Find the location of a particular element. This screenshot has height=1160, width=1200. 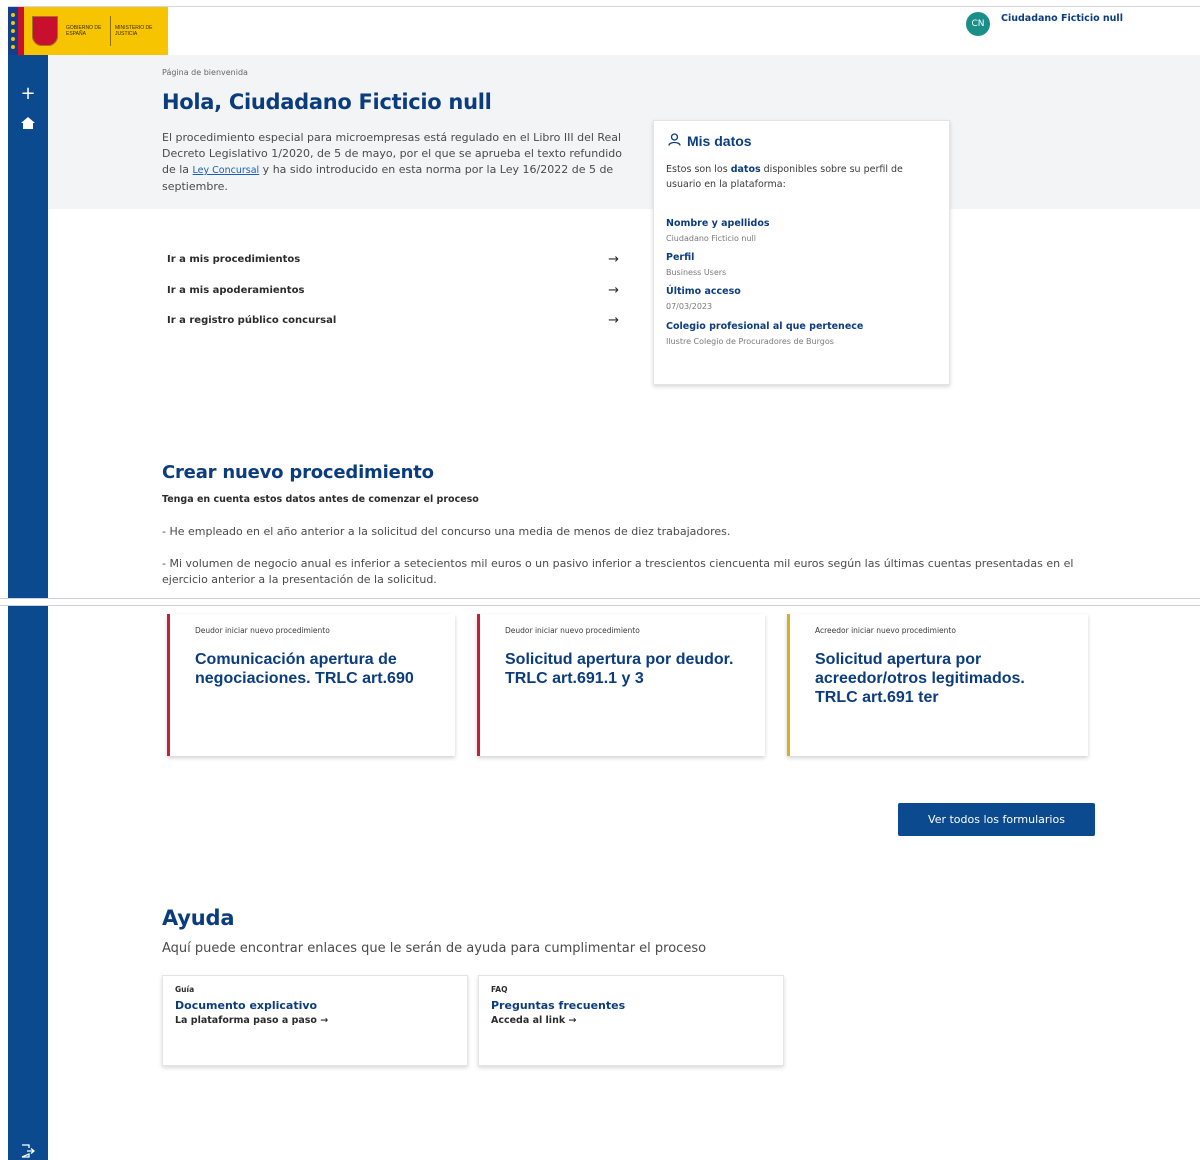

field-label-perfil: Perfil is located at coordinates (680, 257).